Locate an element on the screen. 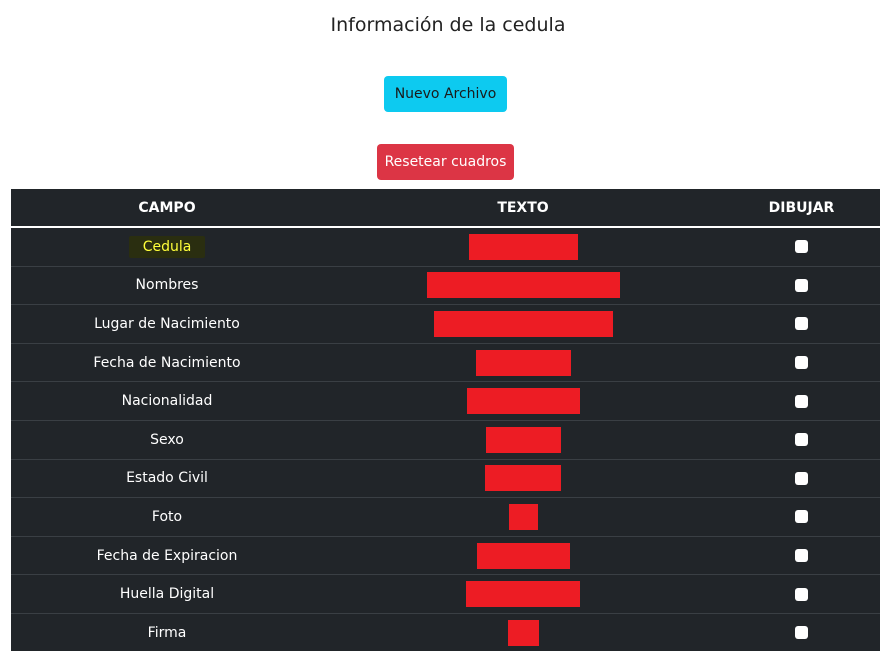 The height and width of the screenshot is (670, 896). field-name: Lugar de Nacimiento is located at coordinates (167, 323).